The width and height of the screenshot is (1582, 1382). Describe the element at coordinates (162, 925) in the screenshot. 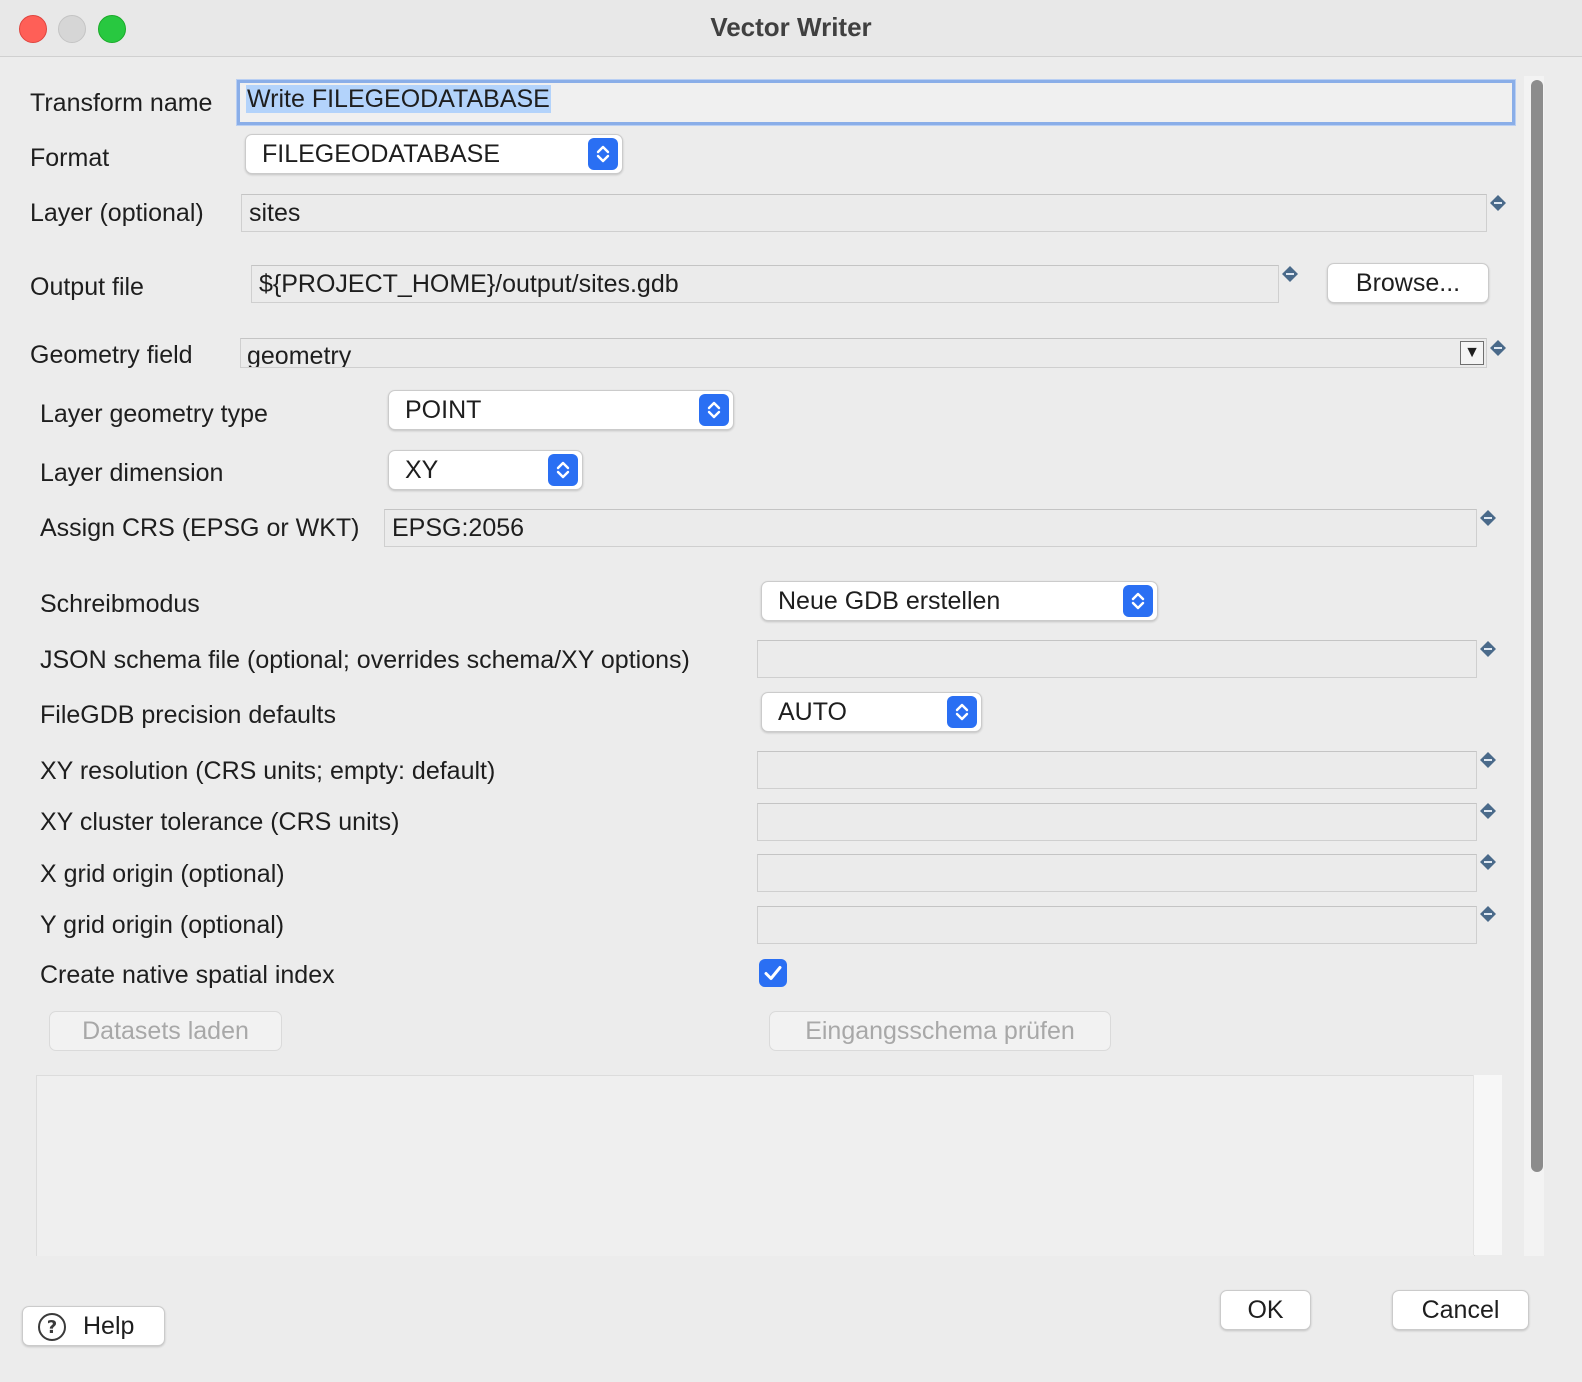

I see `y-grid-origin-label: Y grid origin (optional)` at that location.